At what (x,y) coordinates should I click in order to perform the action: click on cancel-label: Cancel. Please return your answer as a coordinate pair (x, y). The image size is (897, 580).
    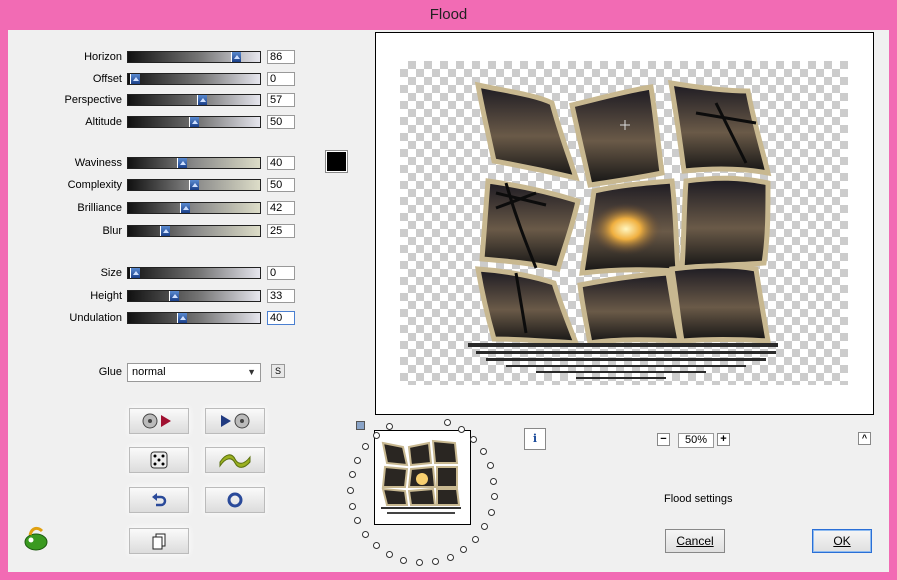
    Looking at the image, I should click on (695, 541).